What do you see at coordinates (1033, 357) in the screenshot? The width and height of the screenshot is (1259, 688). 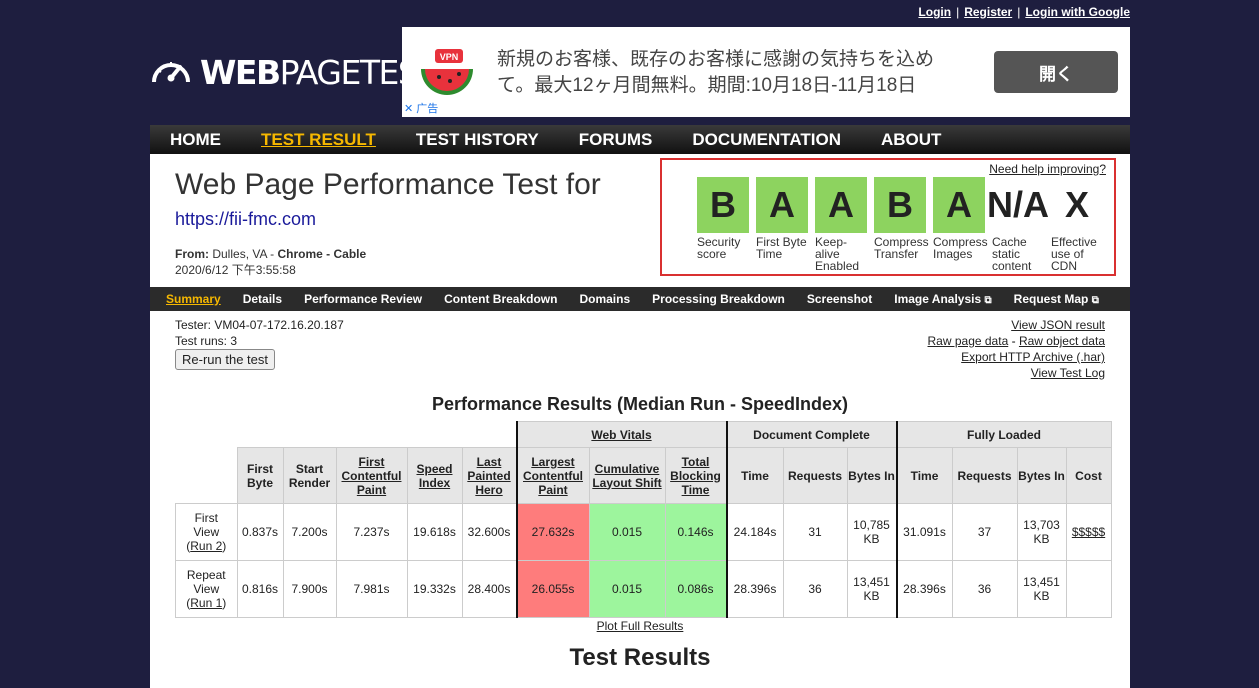 I see `export-har-link: Export HTTP Archive (.har)` at bounding box center [1033, 357].